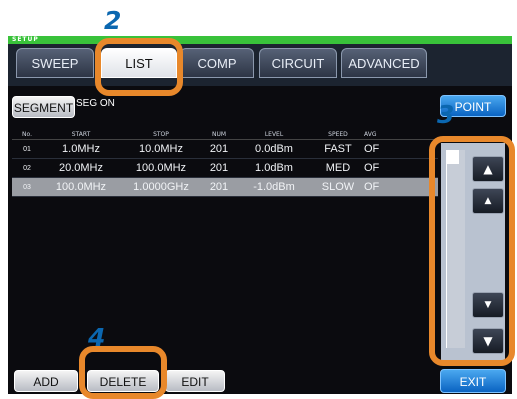 This screenshot has width=517, height=399. What do you see at coordinates (123, 372) in the screenshot?
I see `highlight-delete-button` at bounding box center [123, 372].